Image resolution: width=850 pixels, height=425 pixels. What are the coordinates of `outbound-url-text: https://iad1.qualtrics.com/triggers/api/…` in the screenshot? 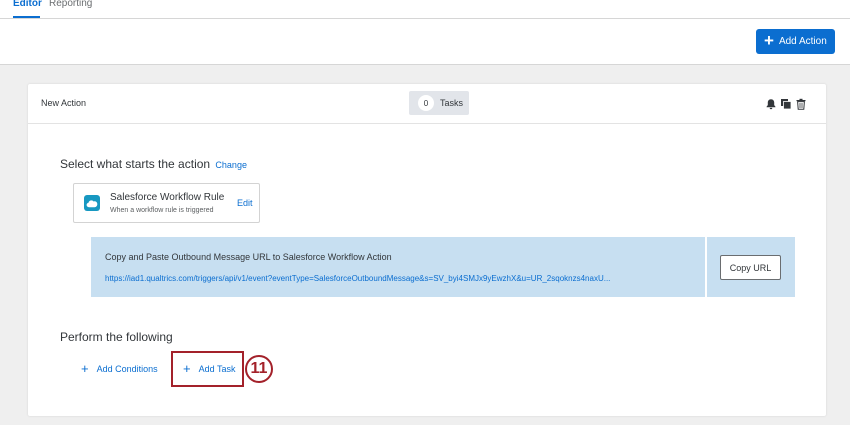 It's located at (398, 278).